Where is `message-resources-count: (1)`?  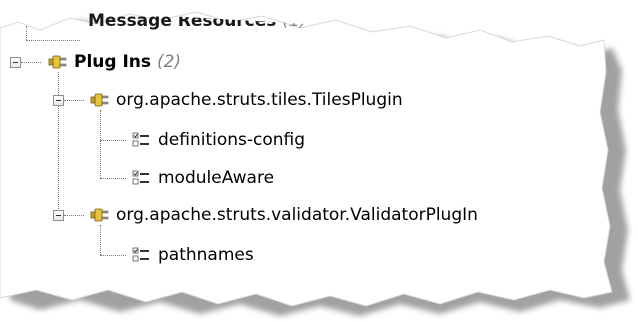 message-resources-count: (1) is located at coordinates (294, 21).